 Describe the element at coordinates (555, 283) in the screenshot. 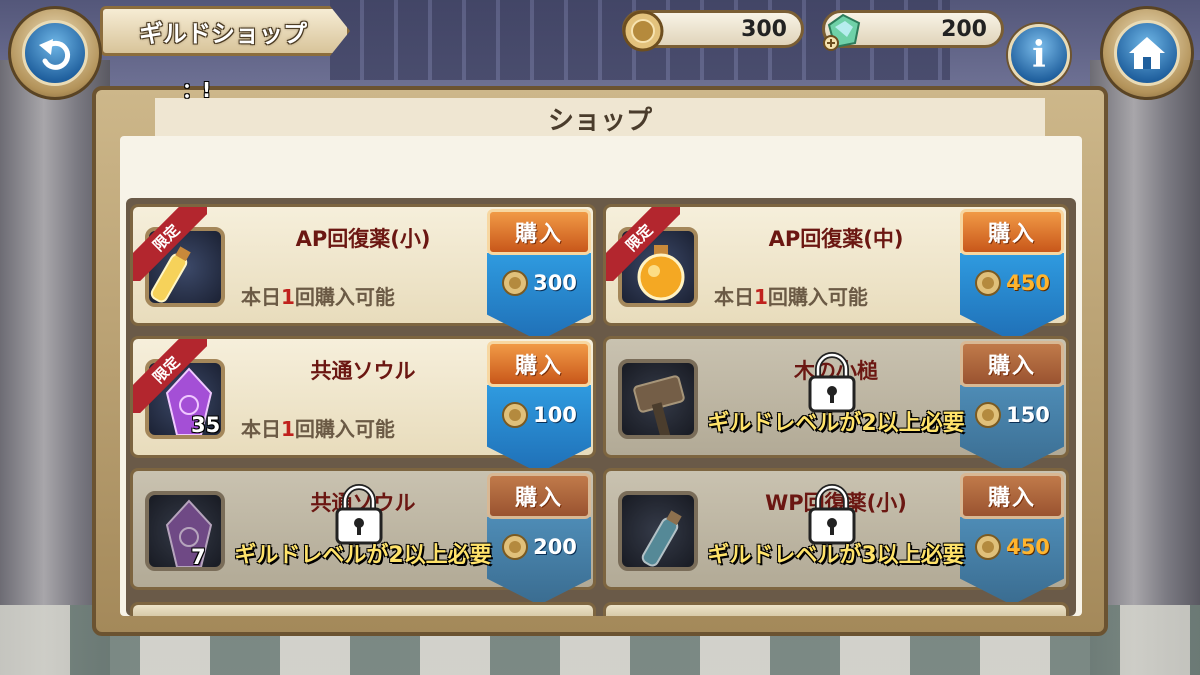

I see `item-price: 300` at that location.